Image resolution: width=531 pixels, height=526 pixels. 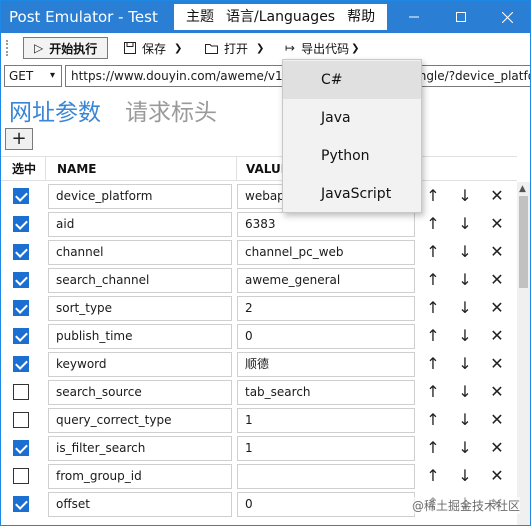 What do you see at coordinates (352, 118) in the screenshot?
I see `menu-item-java: Java` at bounding box center [352, 118].